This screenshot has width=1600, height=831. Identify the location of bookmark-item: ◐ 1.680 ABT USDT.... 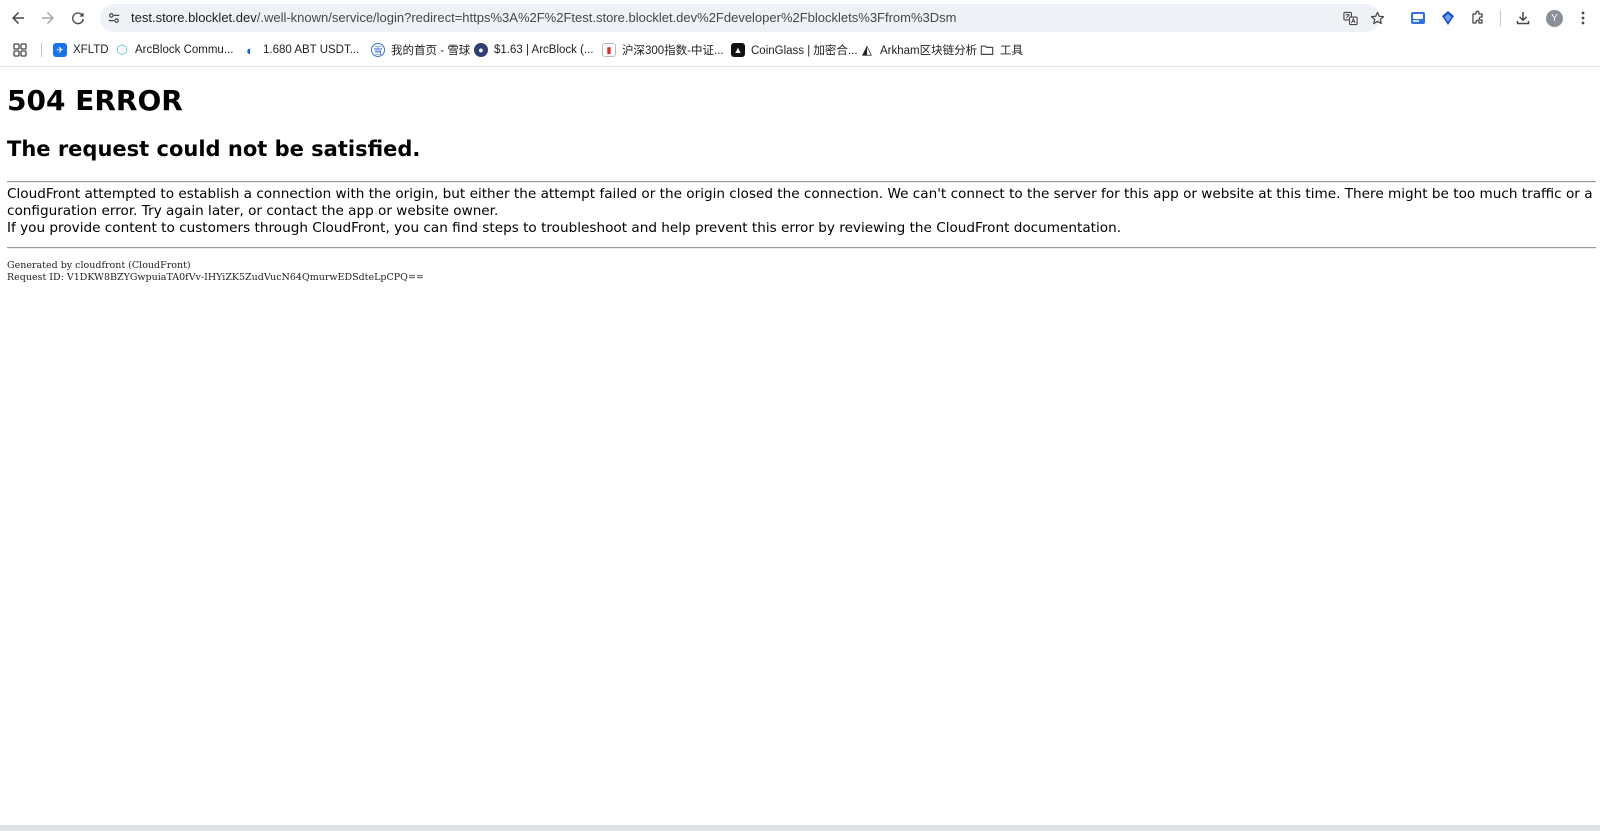
(301, 50).